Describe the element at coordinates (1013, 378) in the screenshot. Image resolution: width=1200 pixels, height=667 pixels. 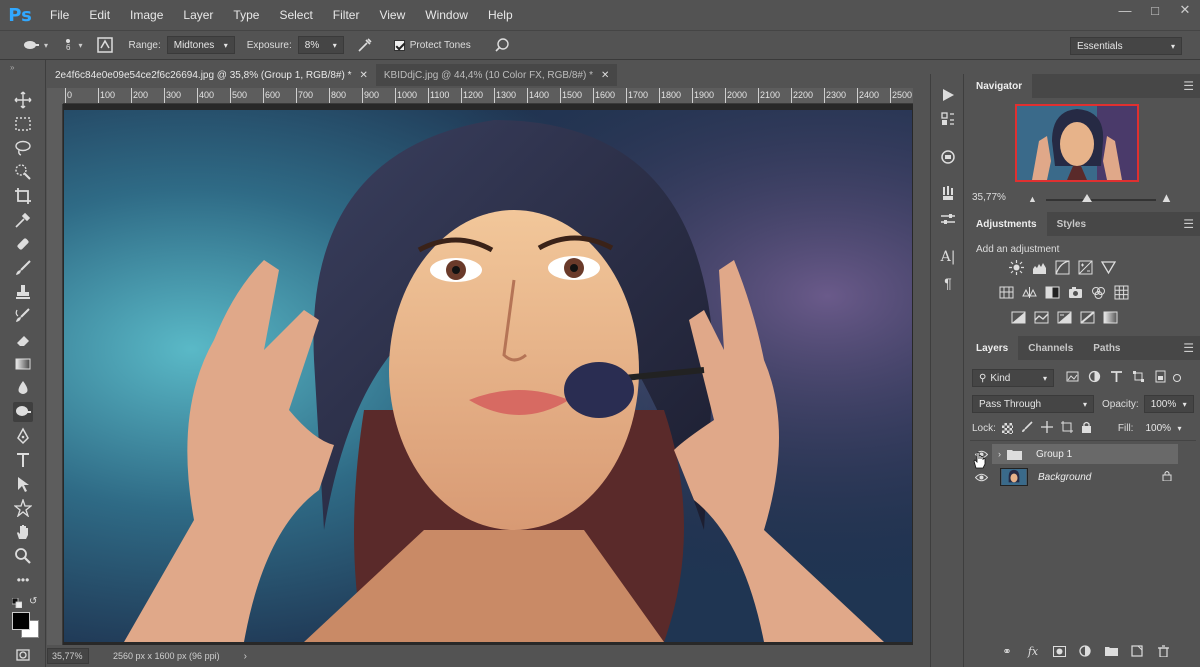
I see `layer-filter-select: ⚲ Kind ▾` at that location.